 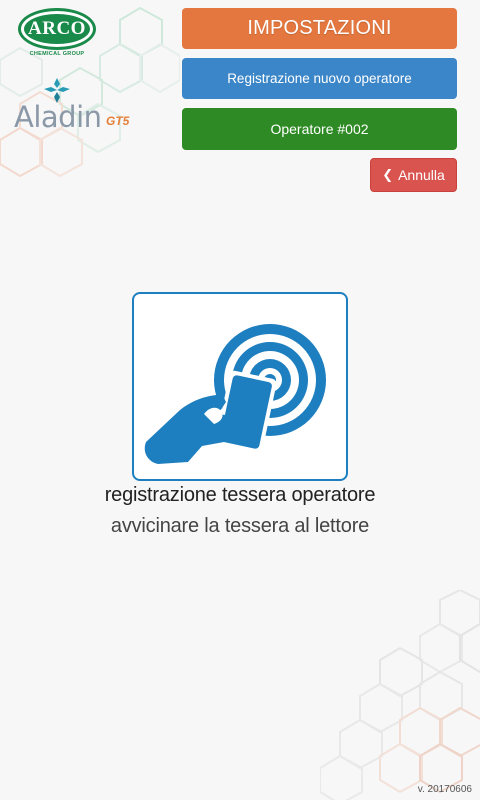 I want to click on arco-logo-word: ARCO, so click(x=57, y=28).